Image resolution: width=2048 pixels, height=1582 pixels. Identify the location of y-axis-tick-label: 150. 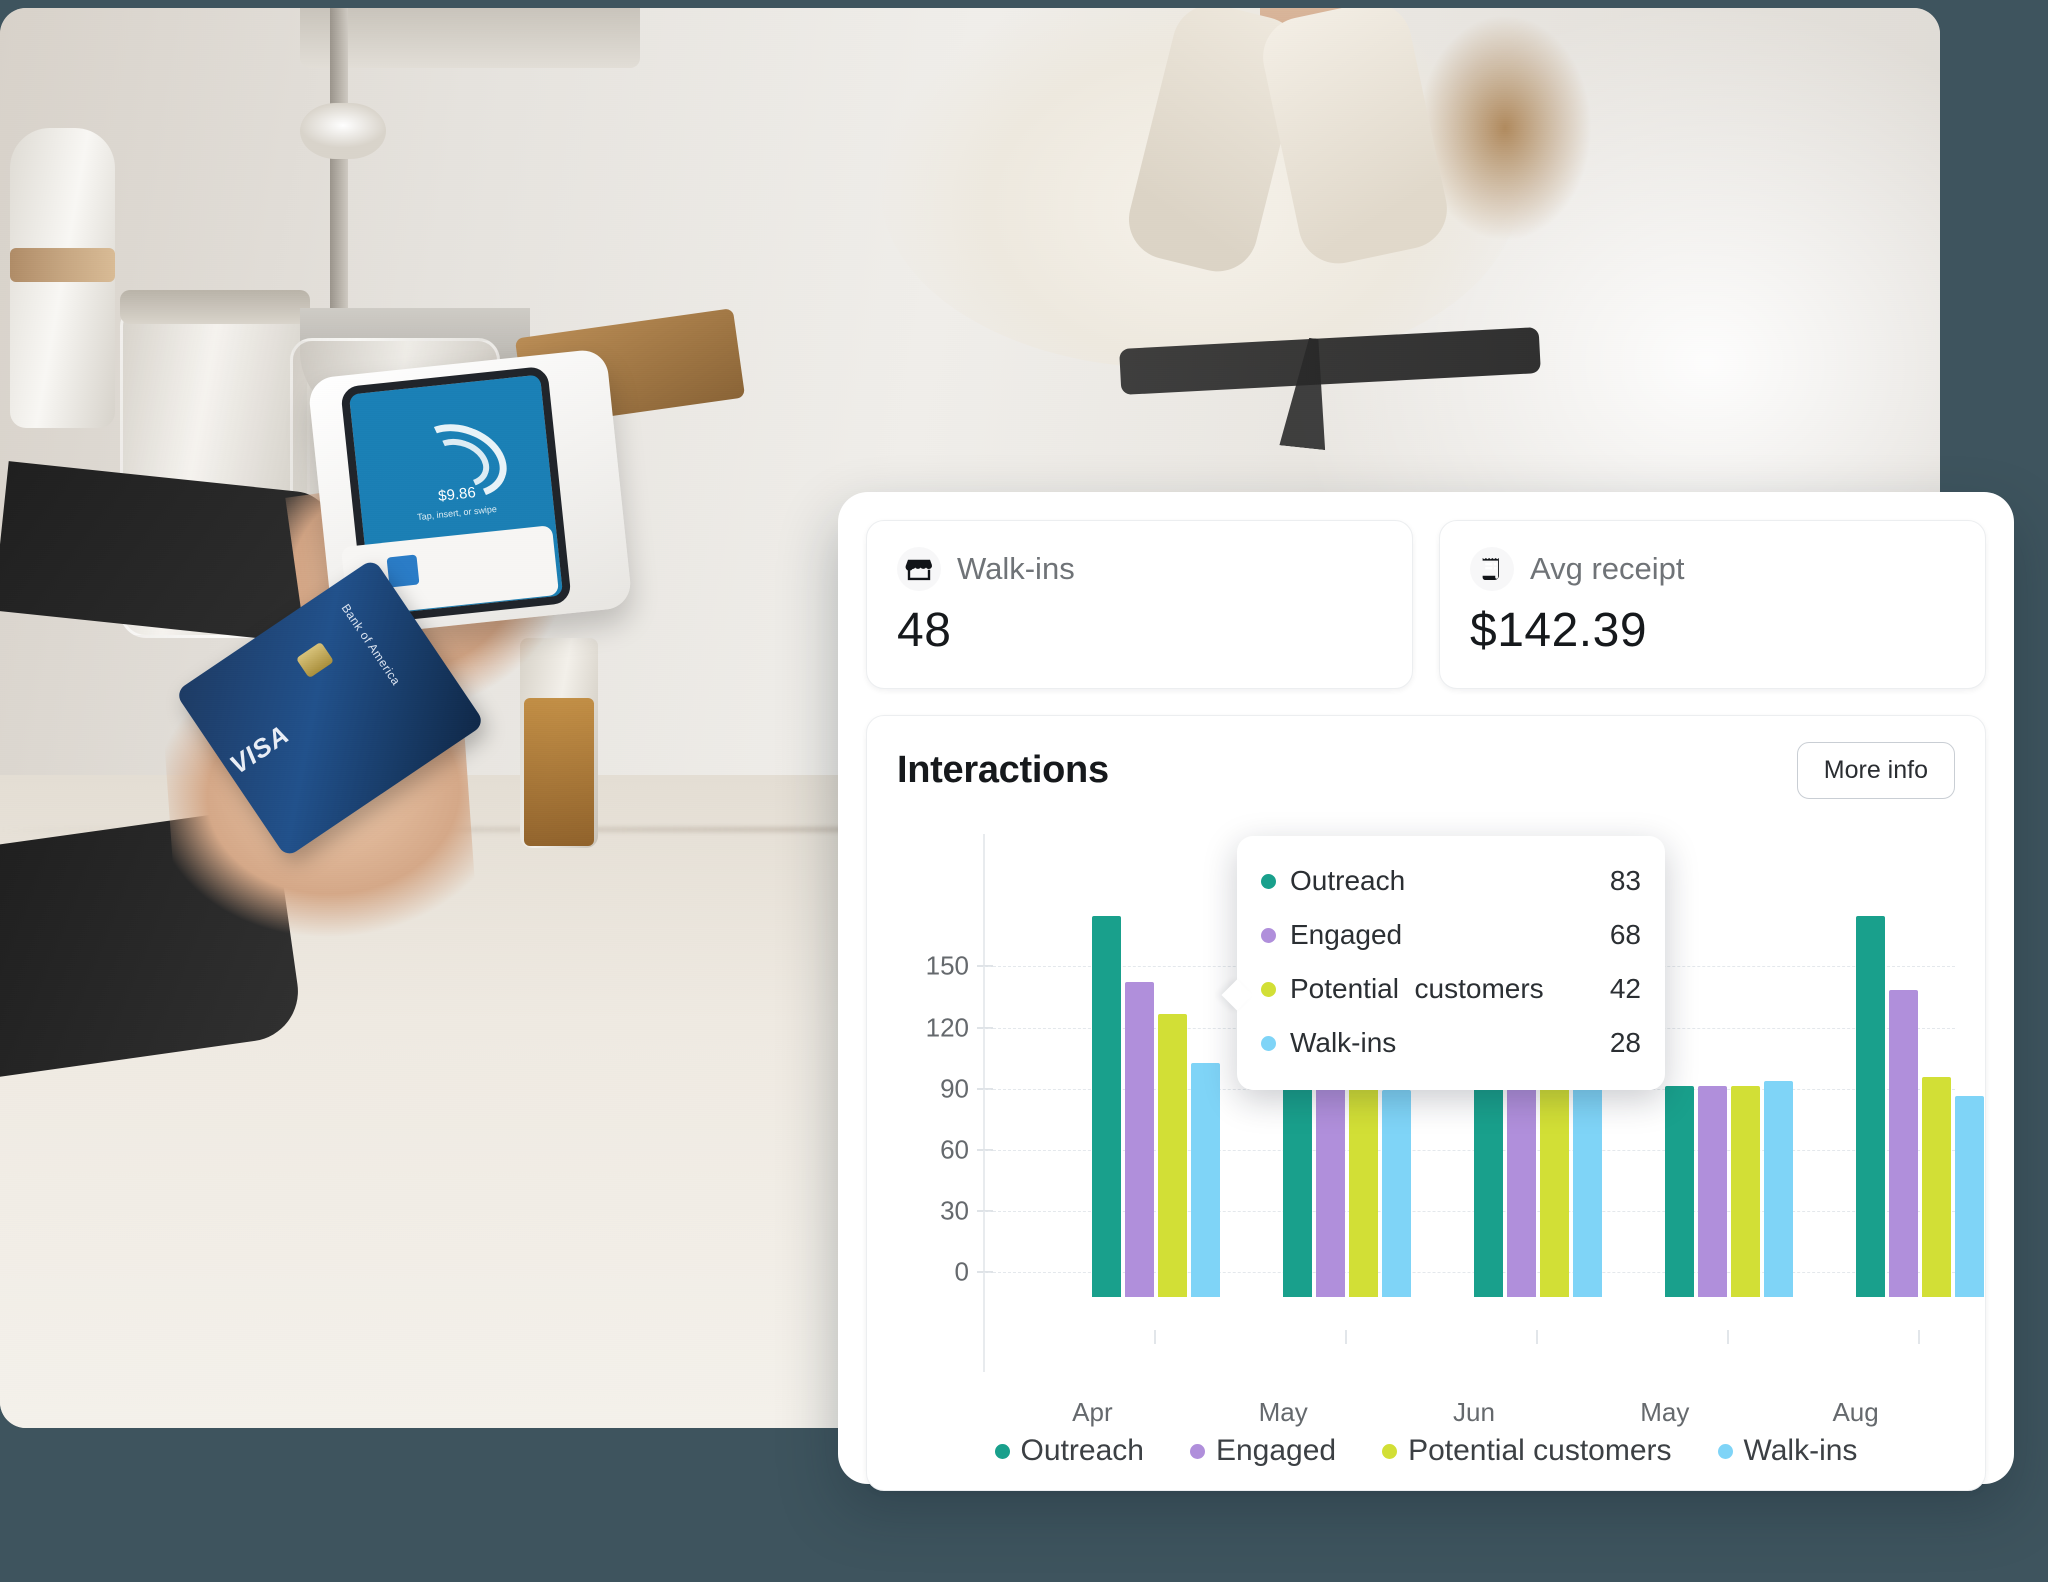
(947, 965).